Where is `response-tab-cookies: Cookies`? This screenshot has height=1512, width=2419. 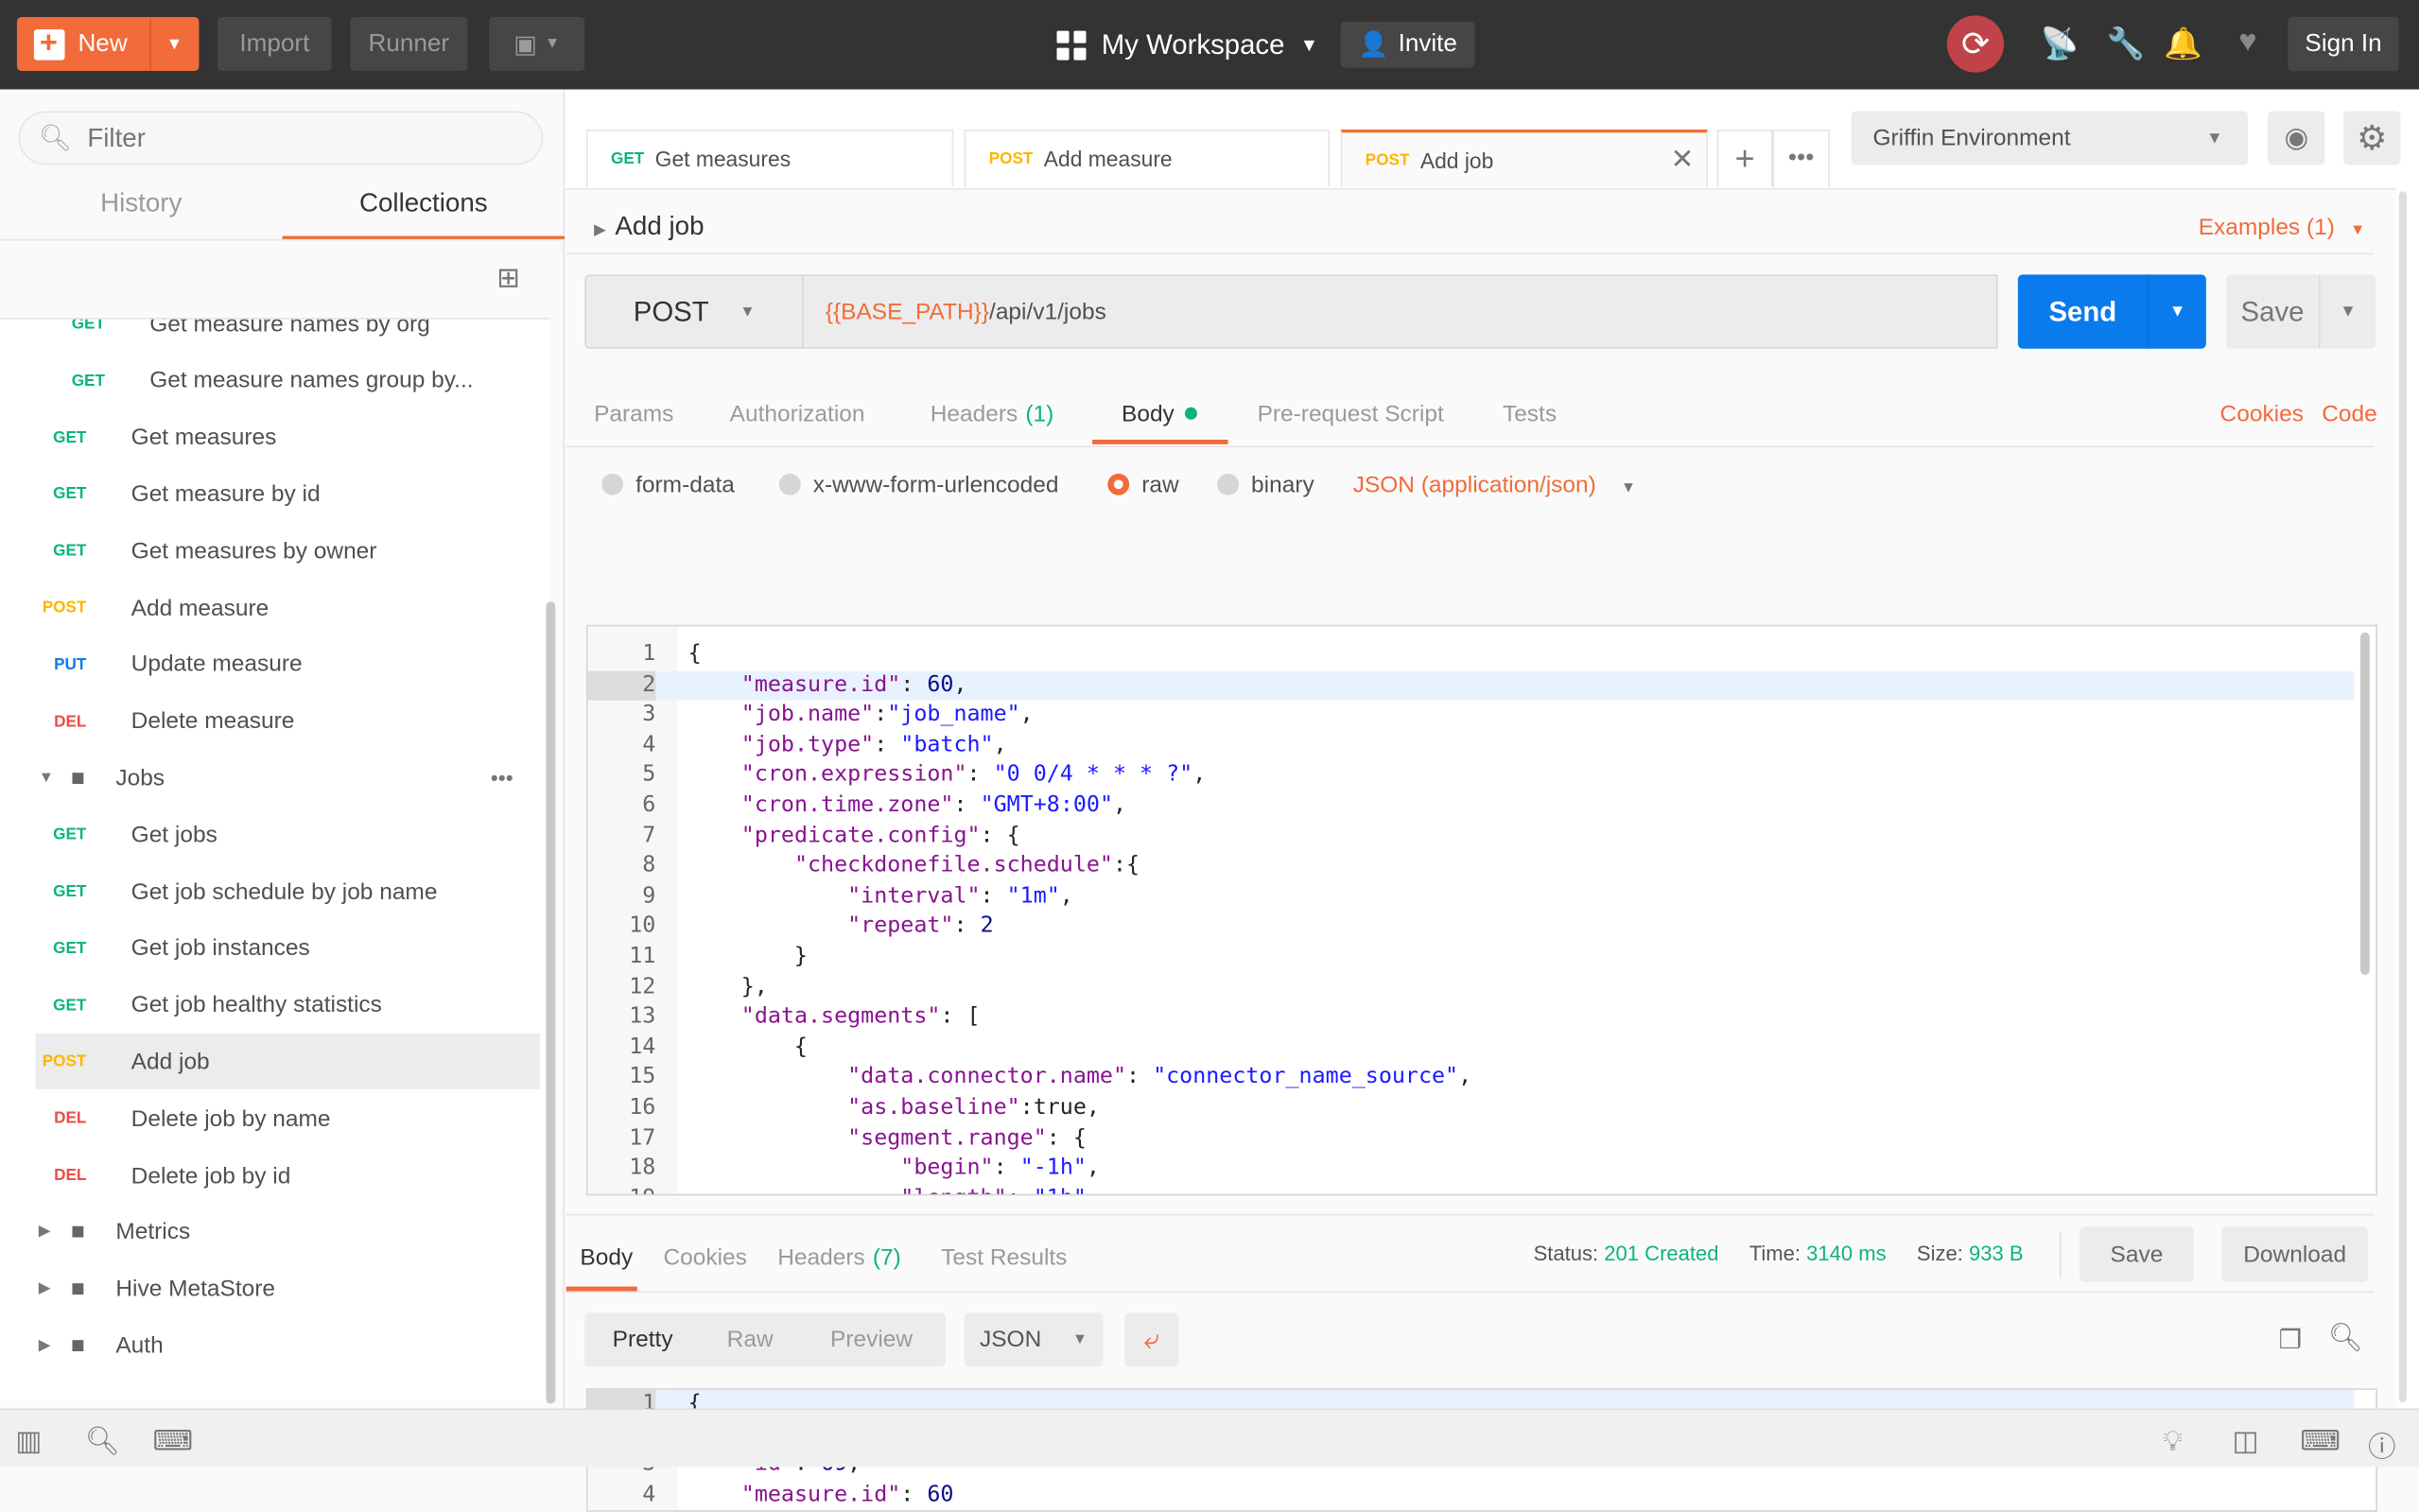
response-tab-cookies: Cookies is located at coordinates (704, 1259).